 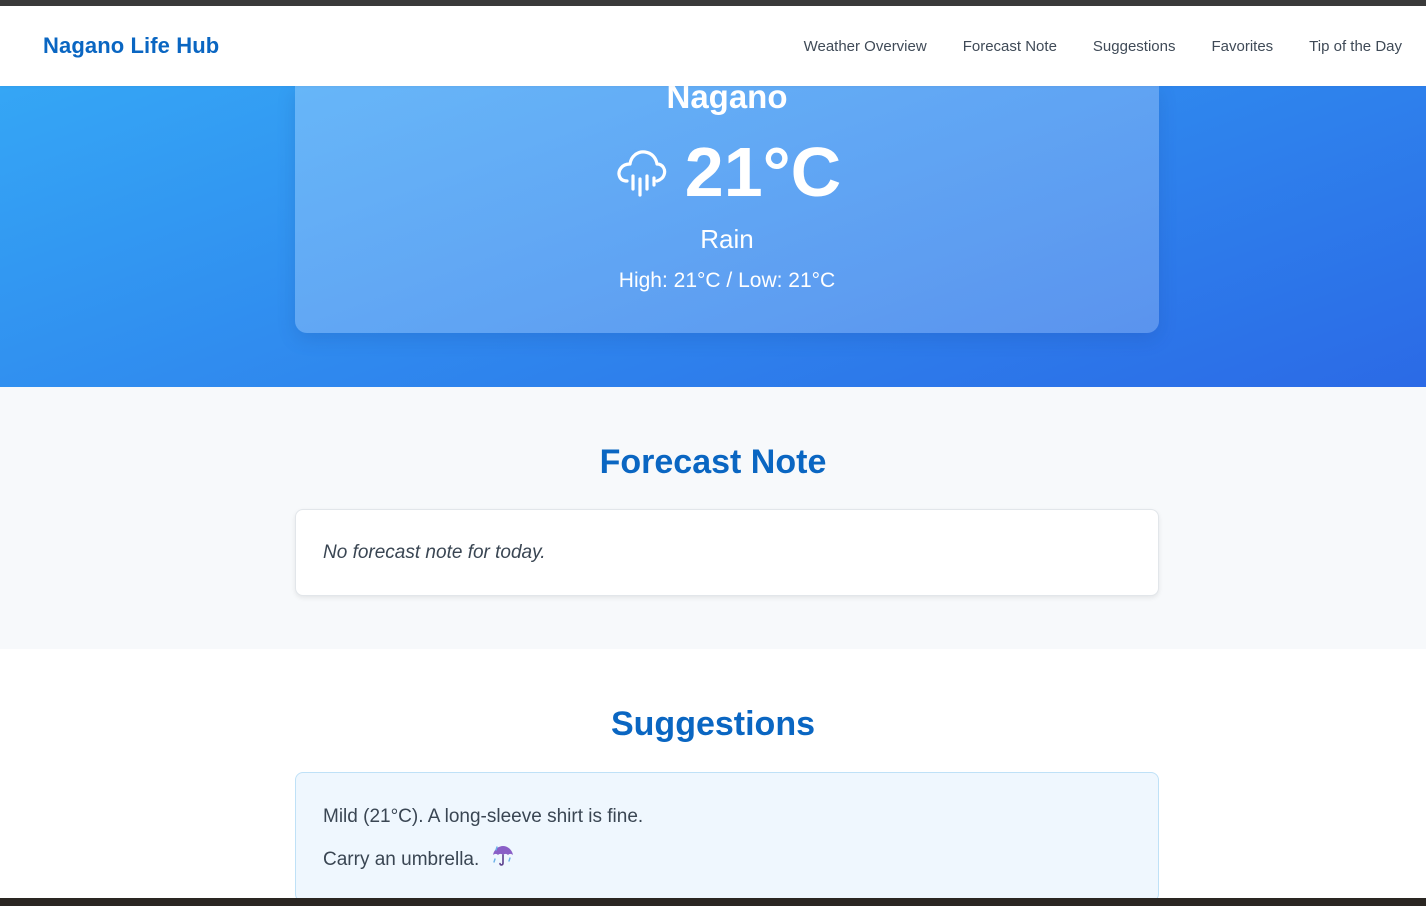 I want to click on brand-logo: Nagano Life Hub, so click(x=131, y=46).